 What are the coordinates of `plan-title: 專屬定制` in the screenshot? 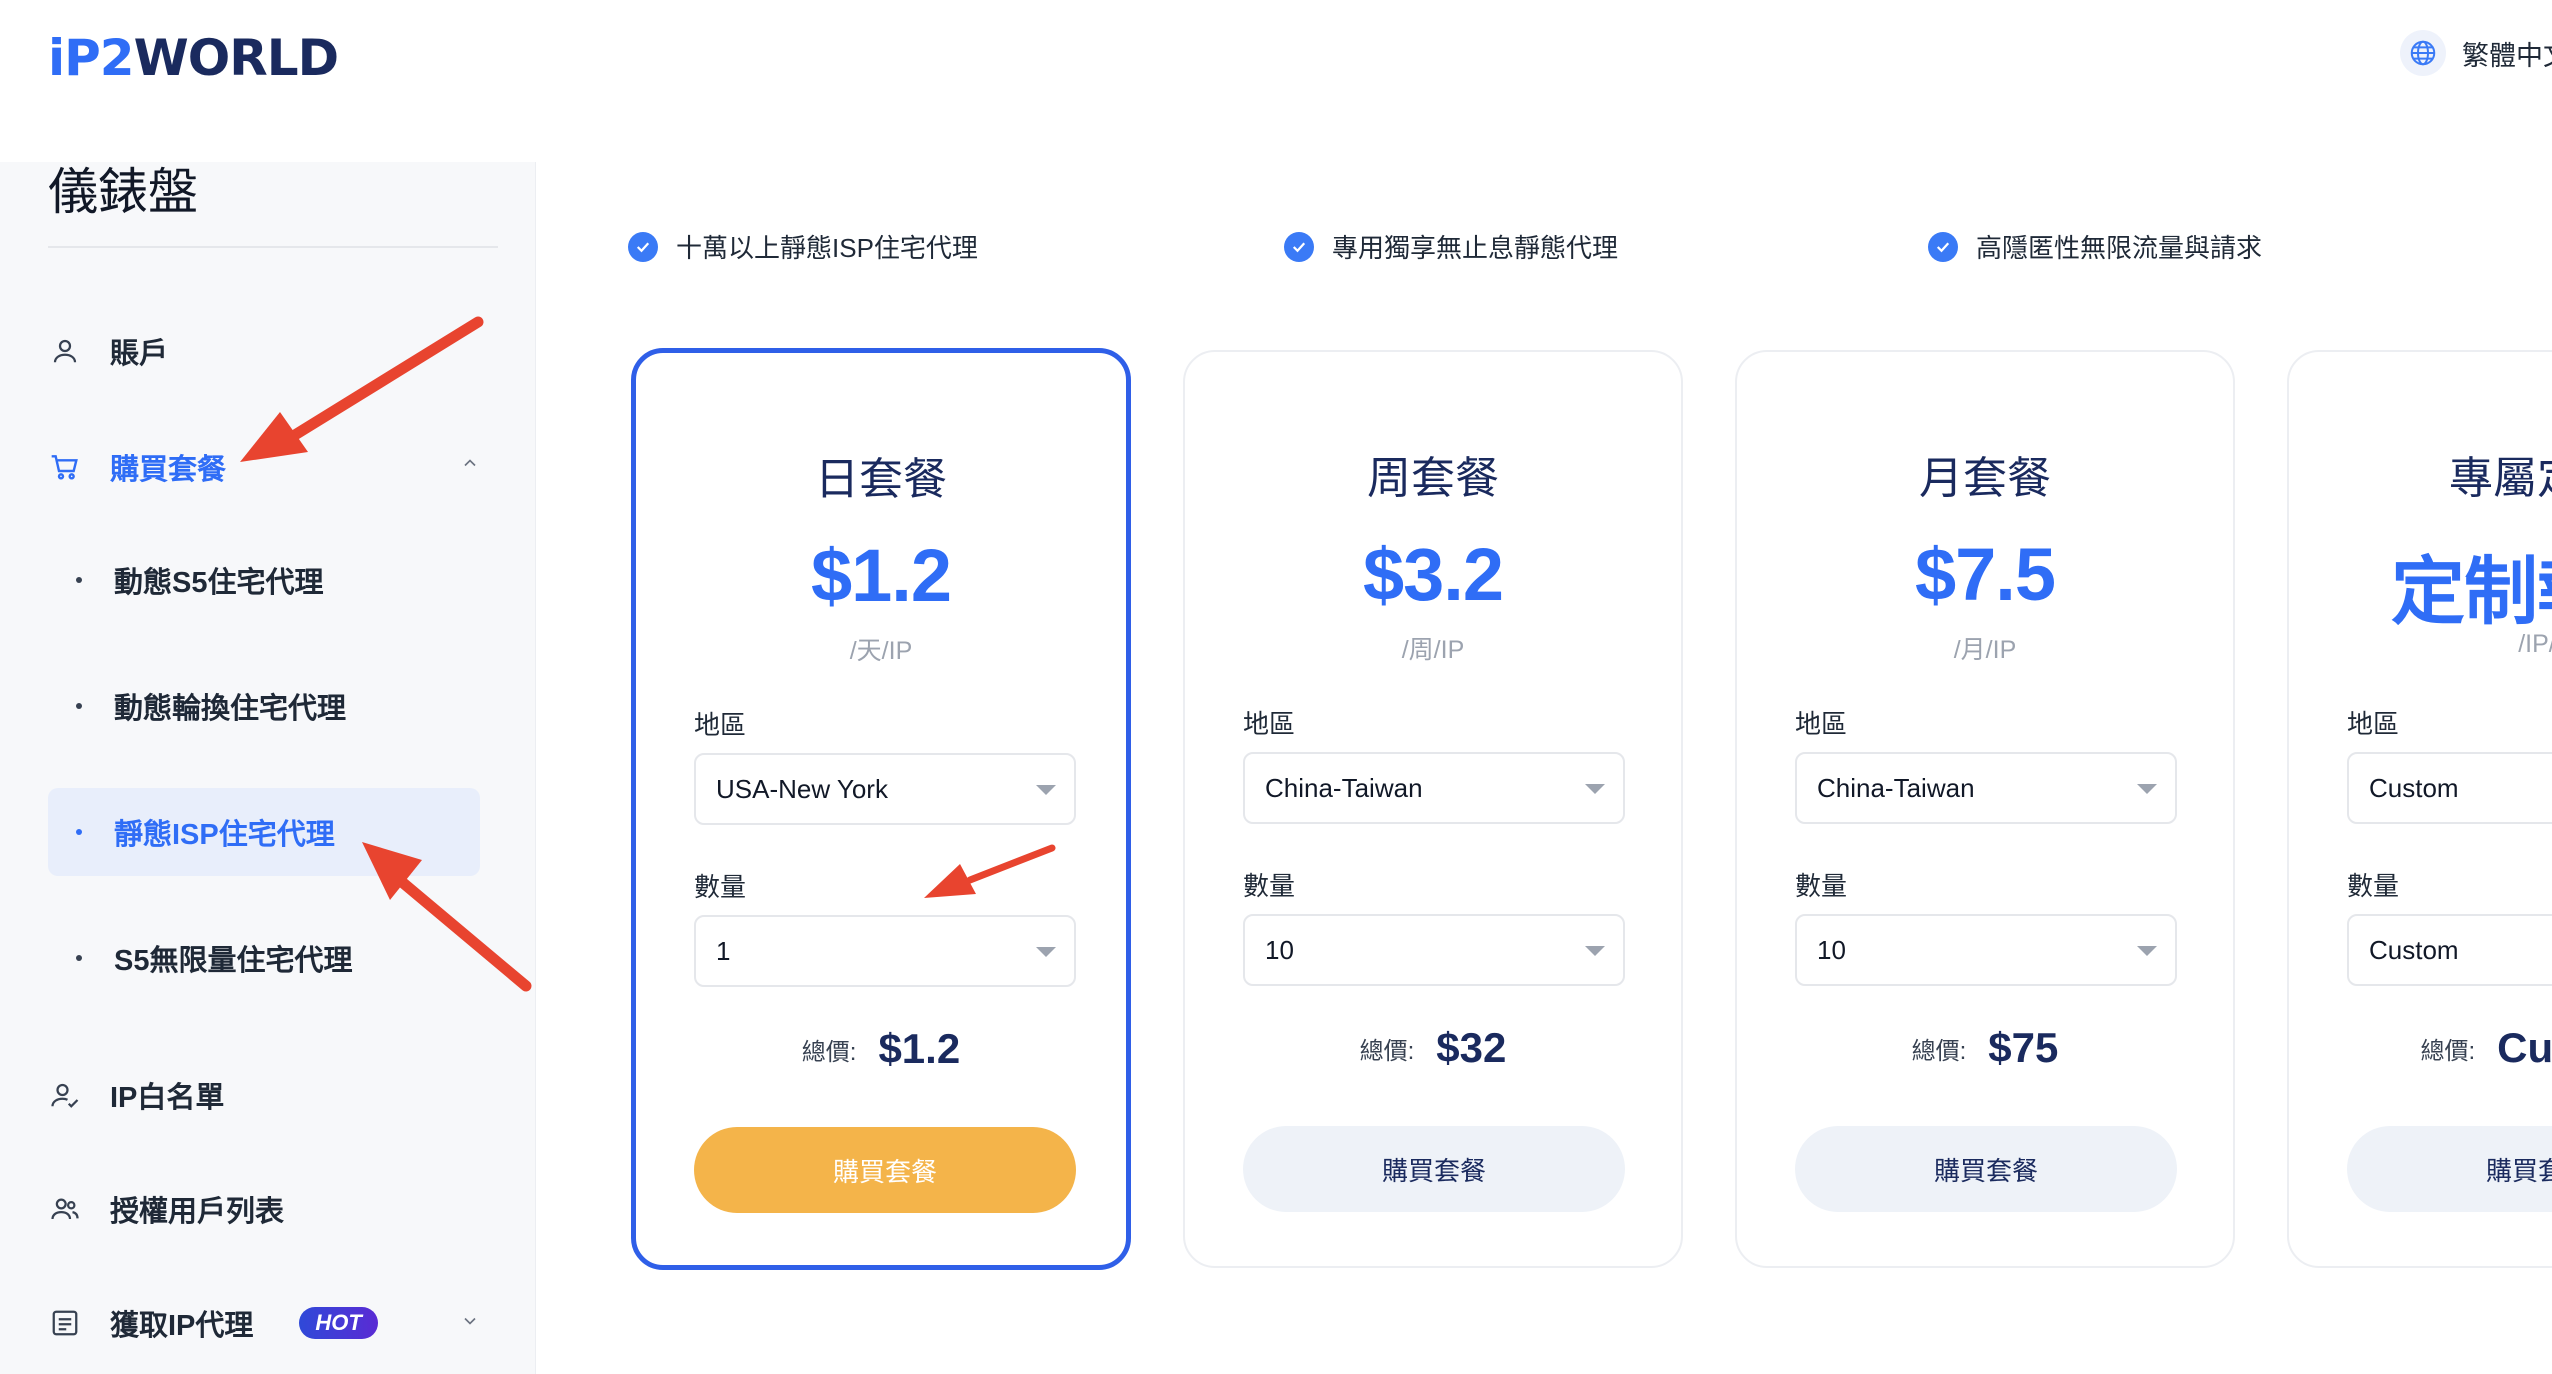 It's located at (2500, 478).